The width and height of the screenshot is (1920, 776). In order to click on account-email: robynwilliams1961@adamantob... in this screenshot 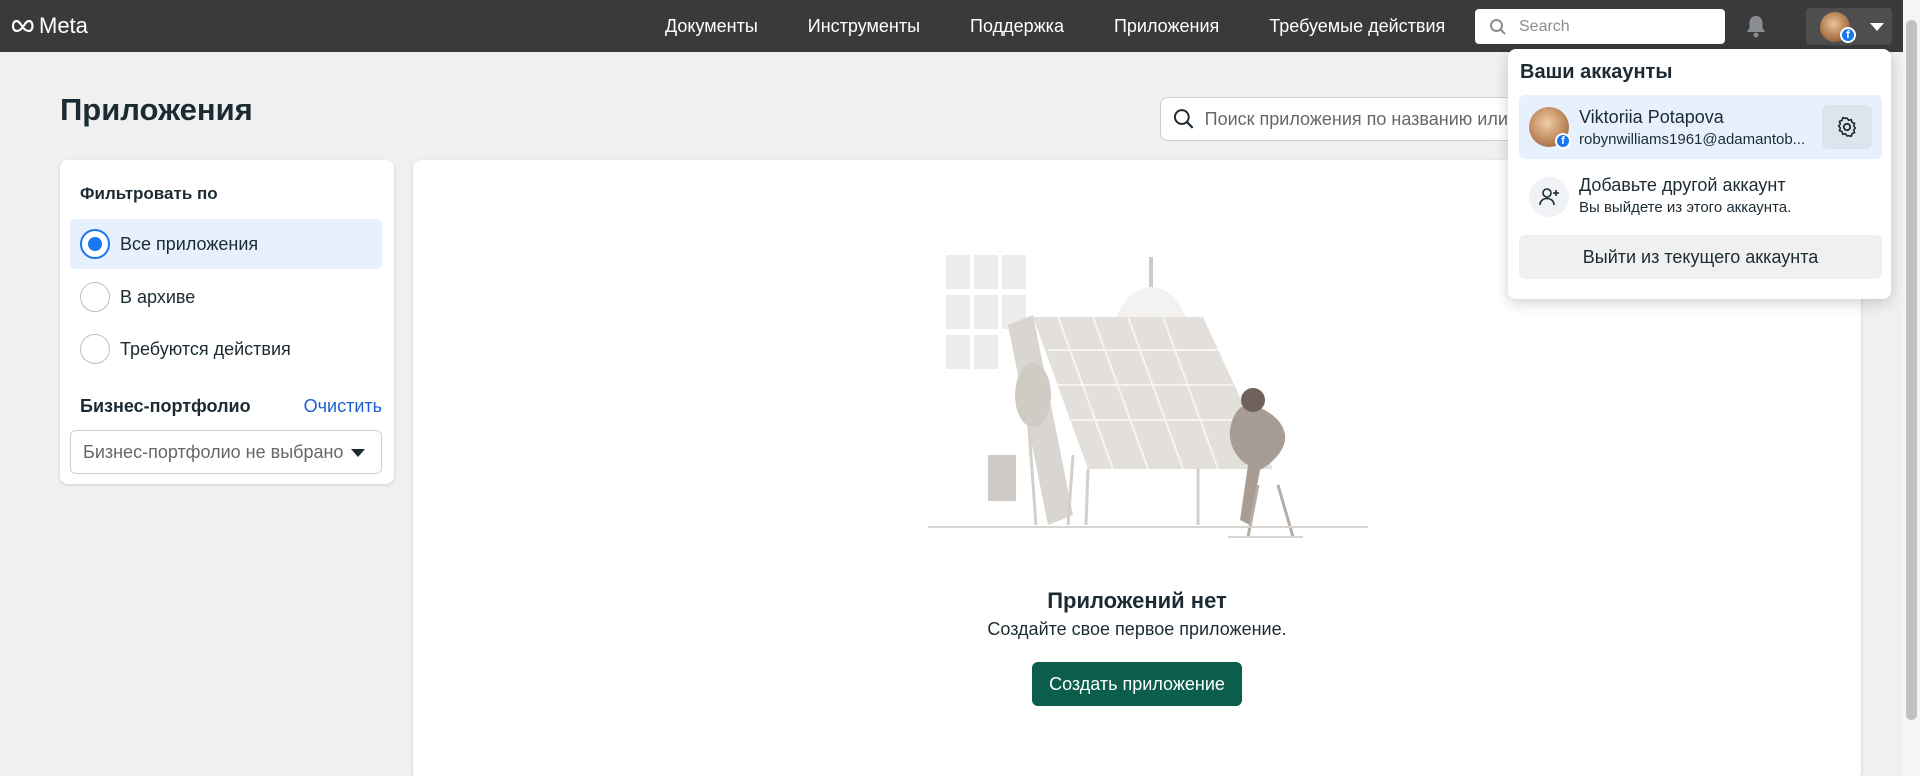, I will do `click(1692, 139)`.